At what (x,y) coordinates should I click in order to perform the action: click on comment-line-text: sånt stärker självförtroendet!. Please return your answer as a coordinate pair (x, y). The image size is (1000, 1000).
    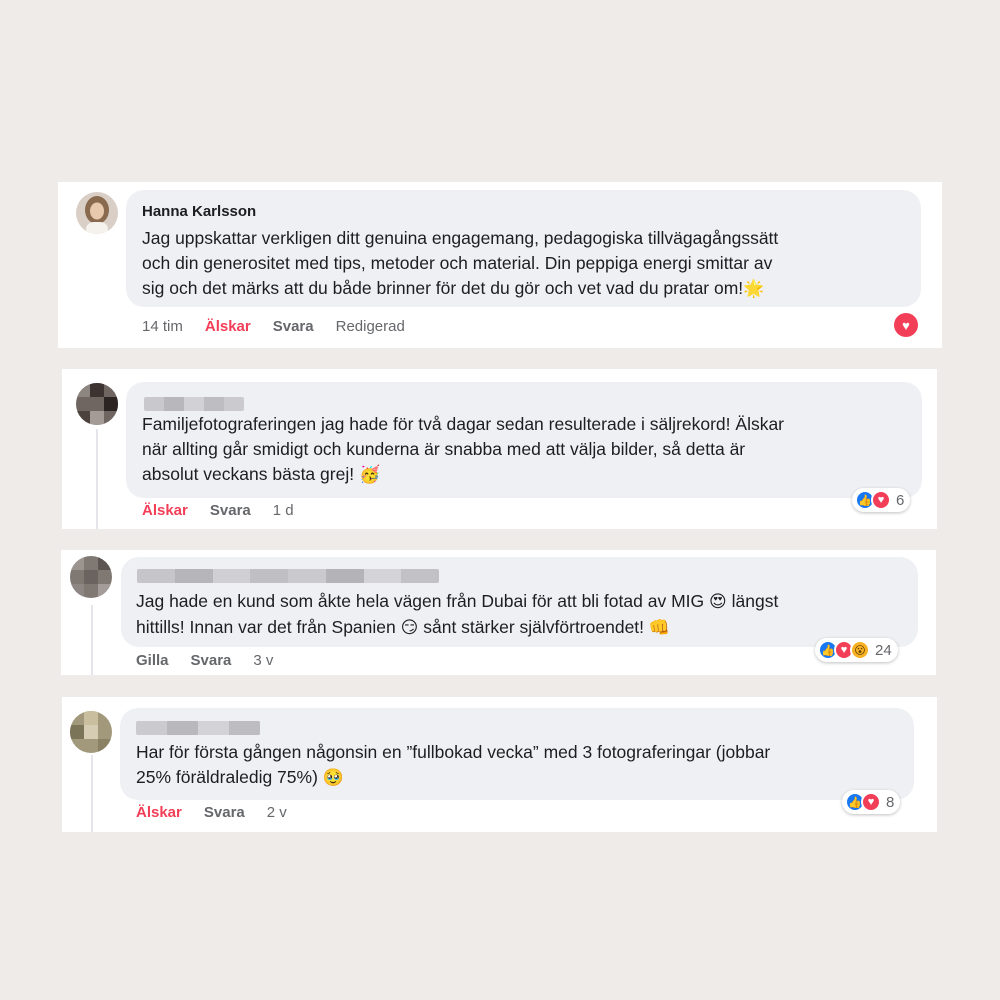
    Looking at the image, I should click on (534, 627).